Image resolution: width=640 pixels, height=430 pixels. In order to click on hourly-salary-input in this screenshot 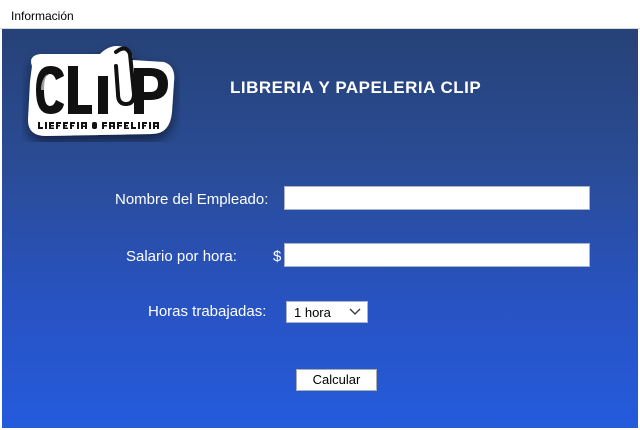, I will do `click(437, 255)`.